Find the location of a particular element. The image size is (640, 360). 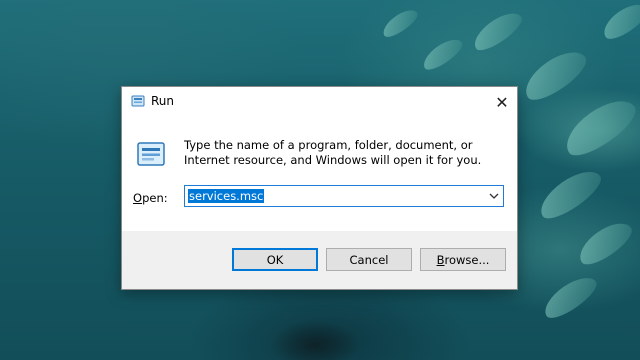

cancel-button: Cancel is located at coordinates (369, 259).